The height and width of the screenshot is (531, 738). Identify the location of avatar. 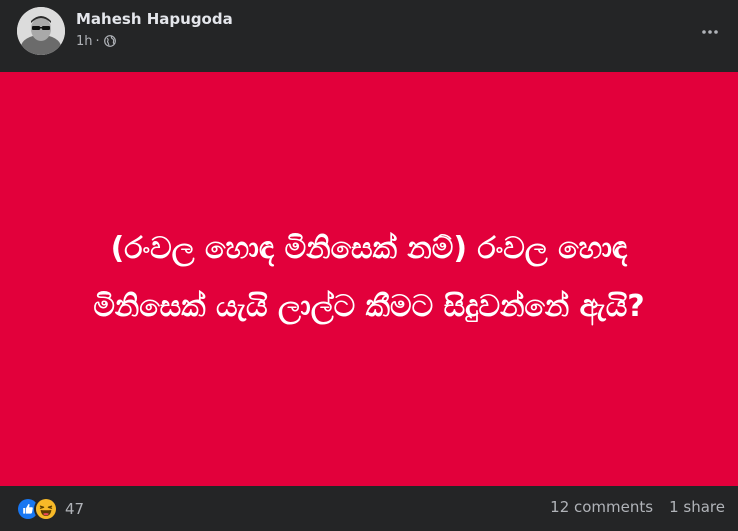
(41, 31).